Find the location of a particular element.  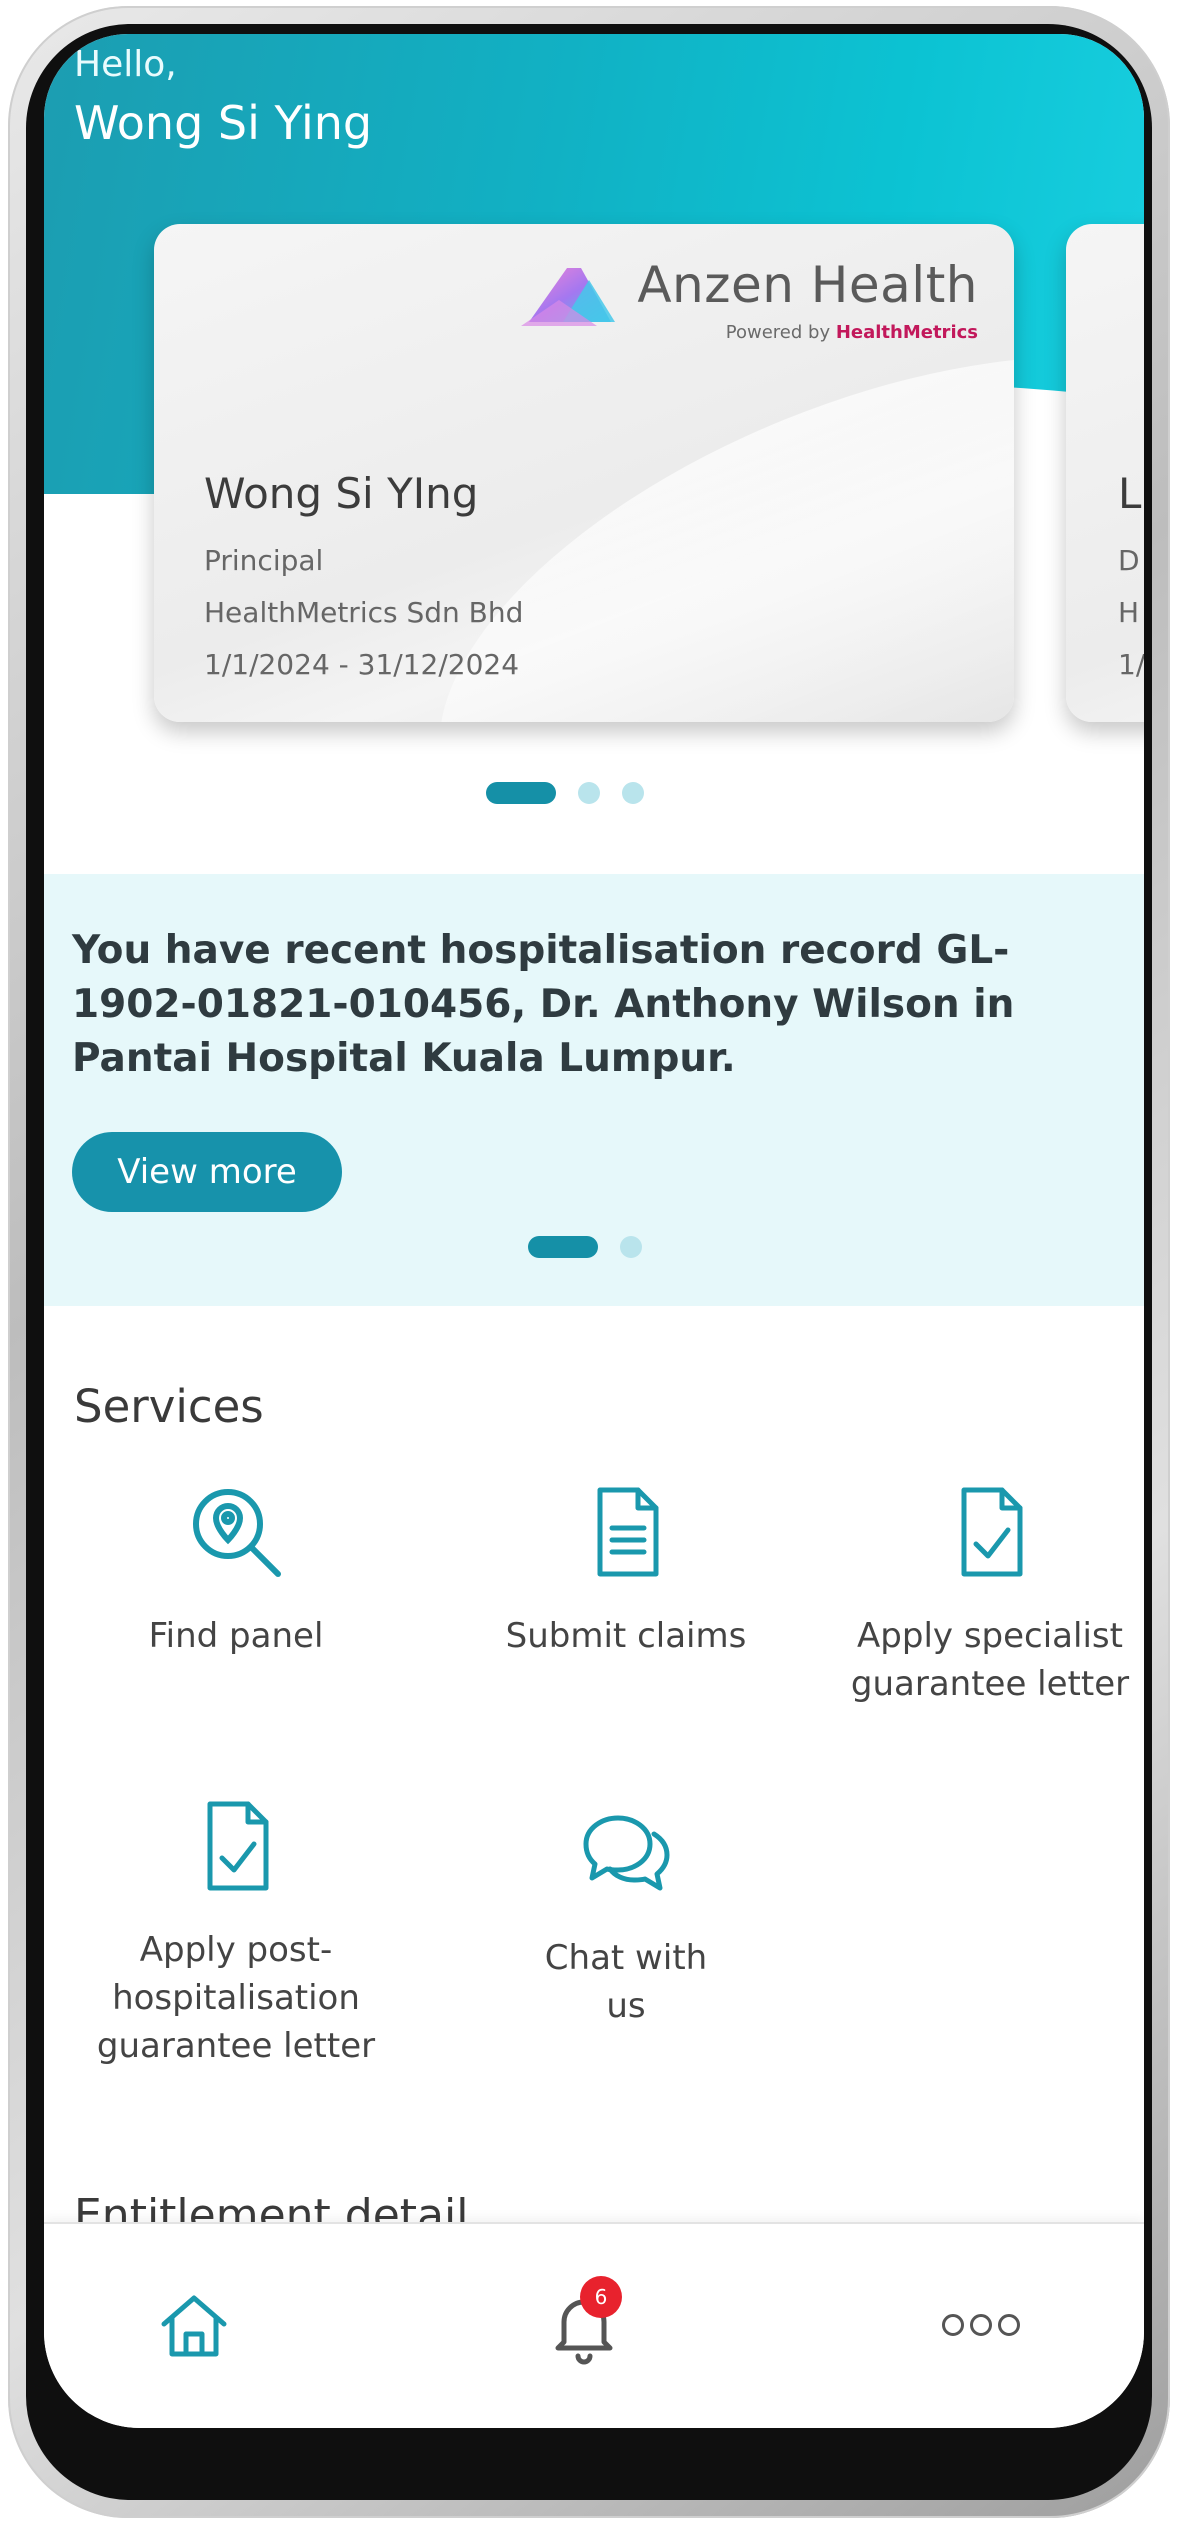

card-pager is located at coordinates (565, 793).